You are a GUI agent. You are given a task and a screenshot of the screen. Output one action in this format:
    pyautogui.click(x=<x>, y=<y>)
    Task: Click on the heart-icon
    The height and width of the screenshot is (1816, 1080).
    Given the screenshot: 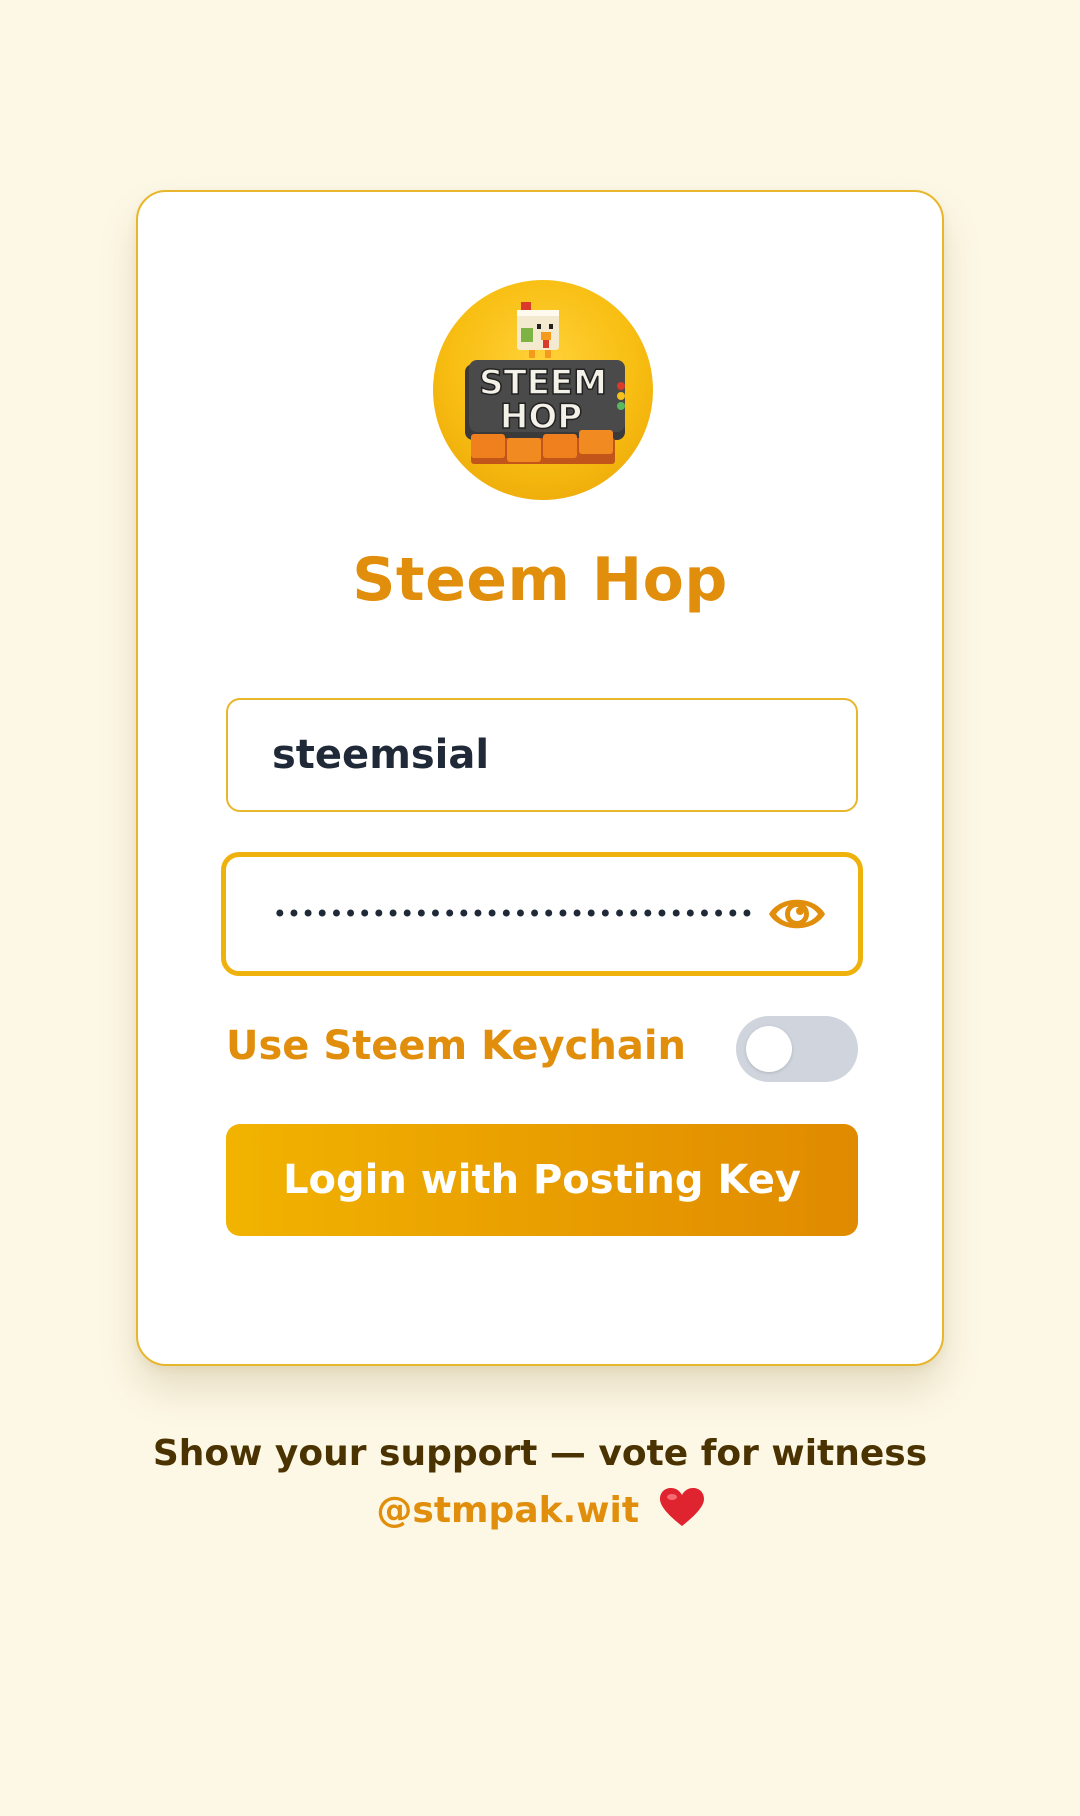 What is the action you would take?
    pyautogui.click(x=681, y=1507)
    